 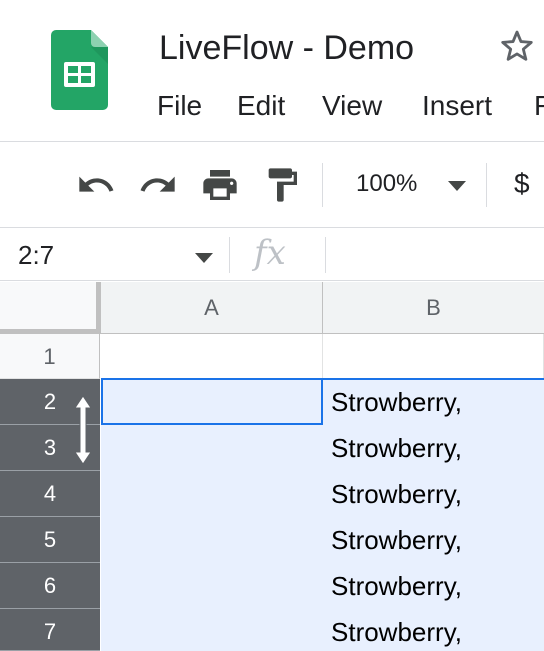 What do you see at coordinates (79, 70) in the screenshot?
I see `google-sheets-logo-icon` at bounding box center [79, 70].